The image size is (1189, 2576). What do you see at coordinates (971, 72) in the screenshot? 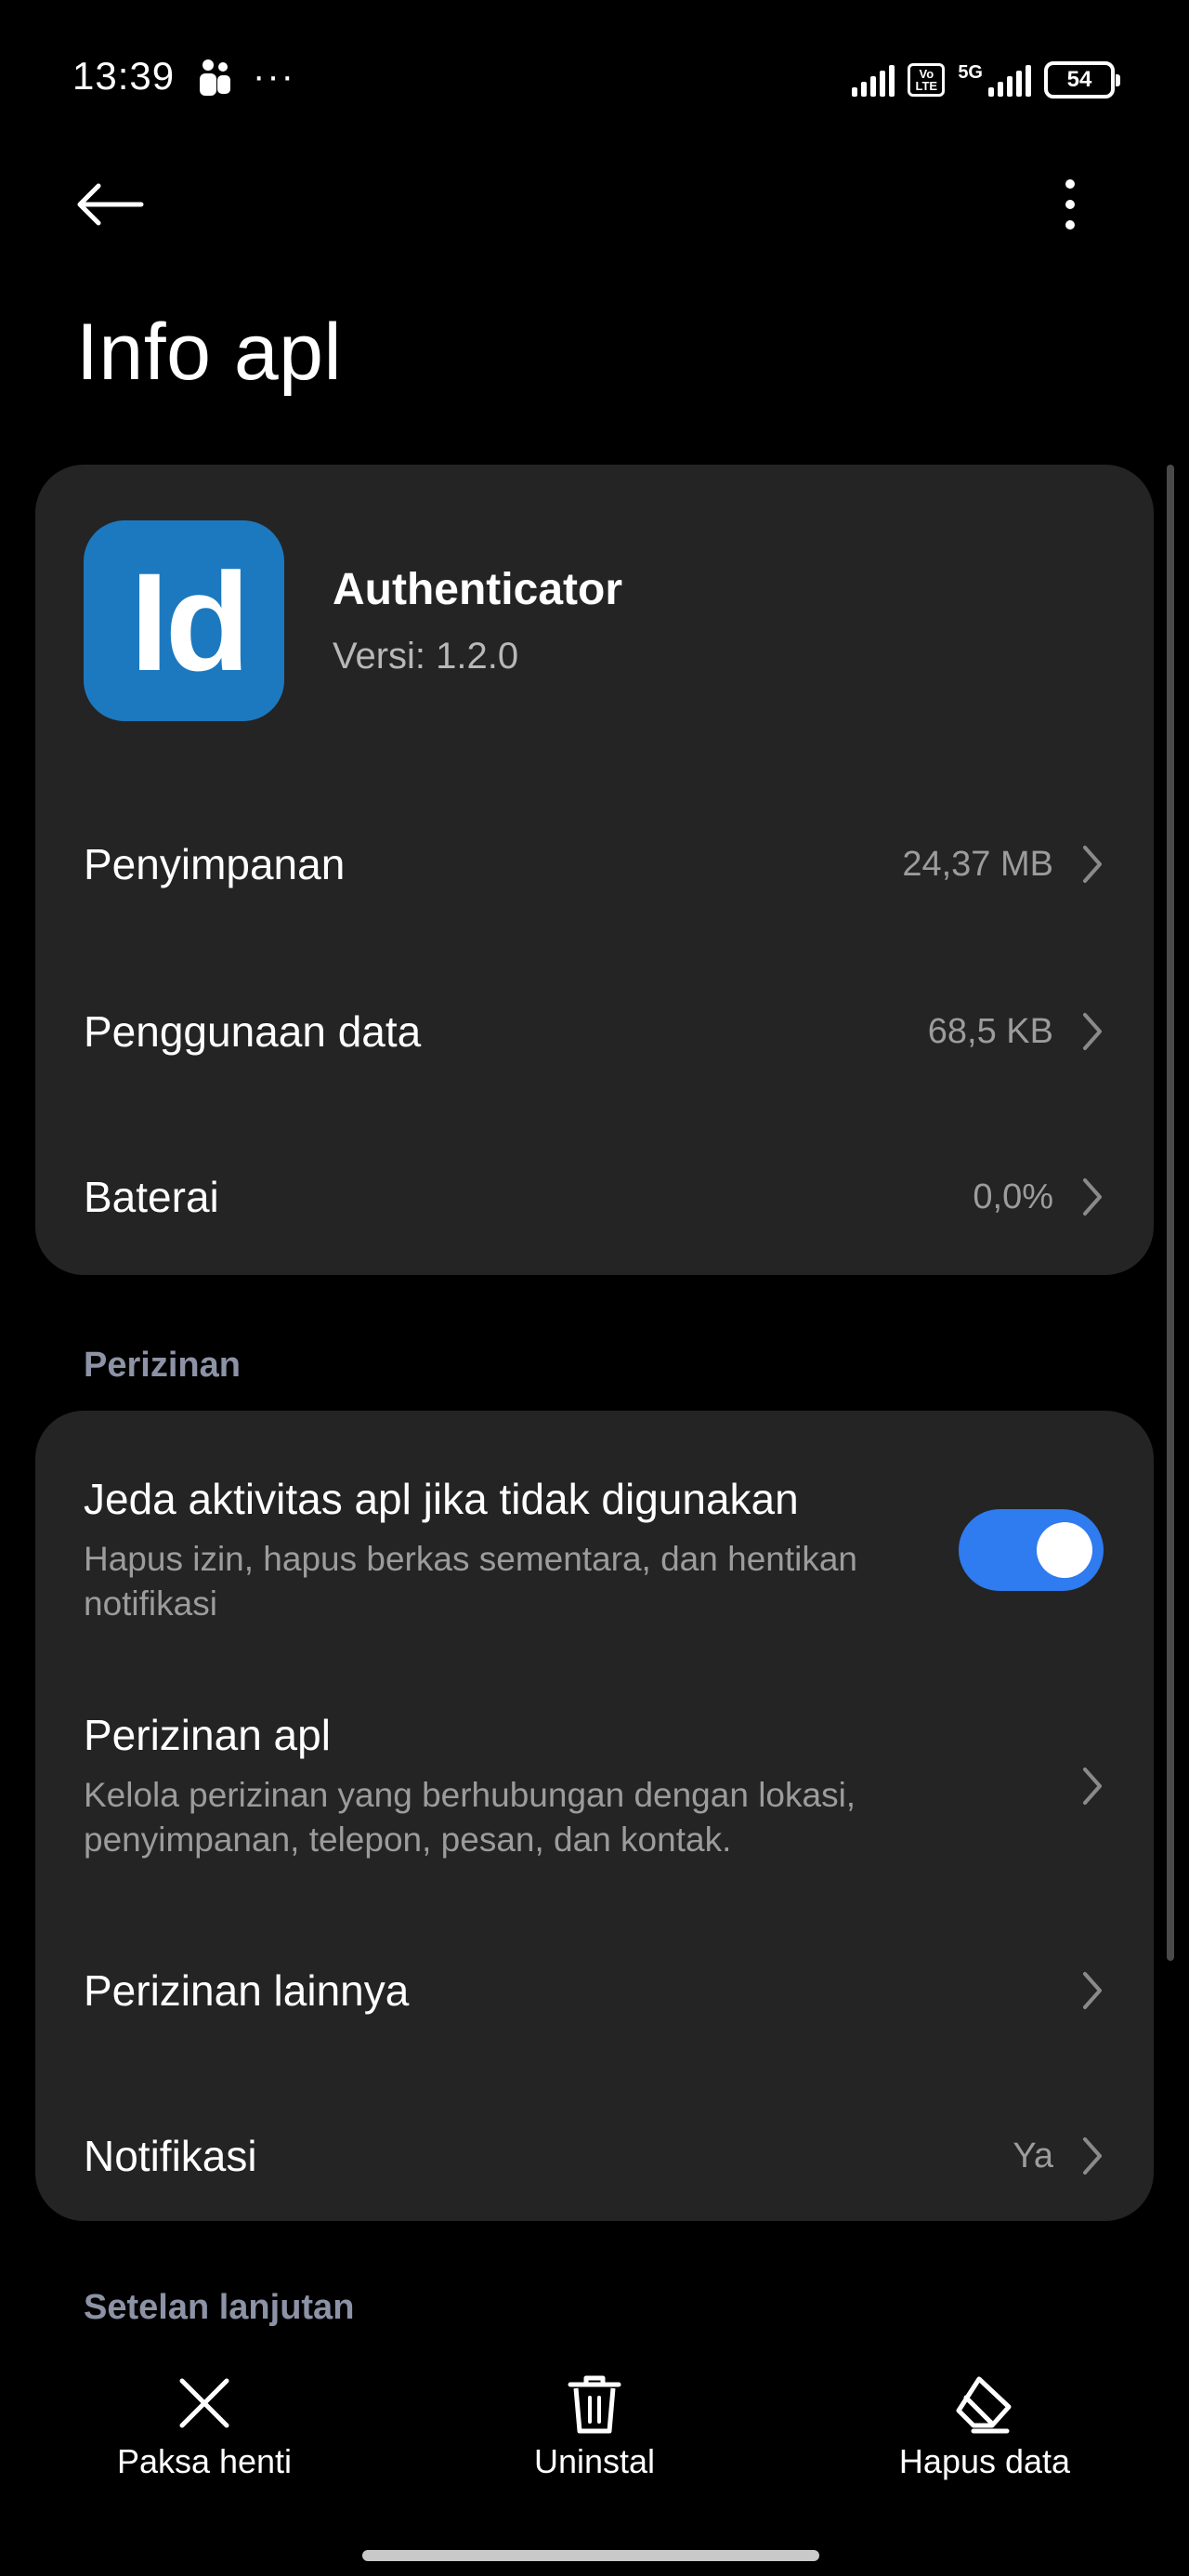
I see `network-type-label: 5G` at bounding box center [971, 72].